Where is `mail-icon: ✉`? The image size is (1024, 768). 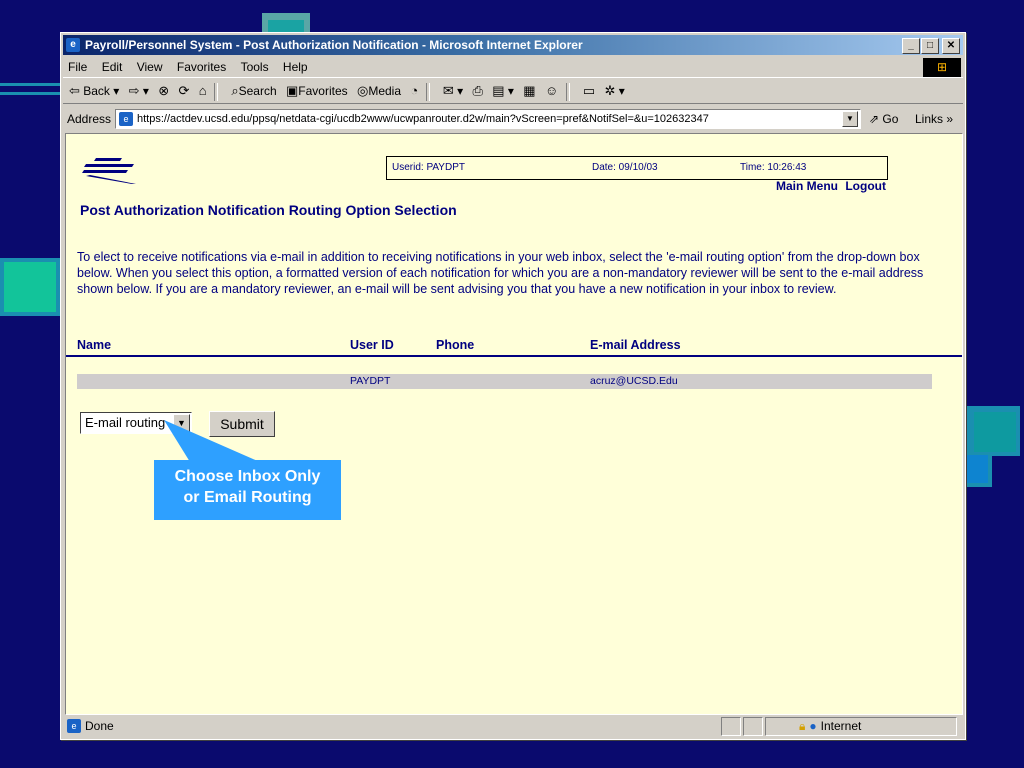
mail-icon: ✉ is located at coordinates (448, 90).